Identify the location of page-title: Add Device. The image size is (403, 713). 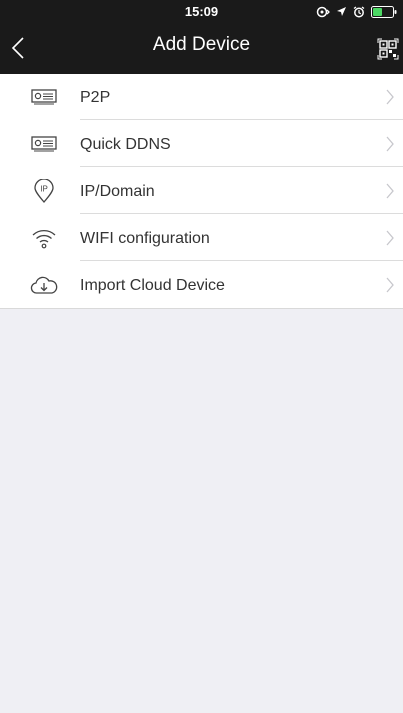
(201, 44).